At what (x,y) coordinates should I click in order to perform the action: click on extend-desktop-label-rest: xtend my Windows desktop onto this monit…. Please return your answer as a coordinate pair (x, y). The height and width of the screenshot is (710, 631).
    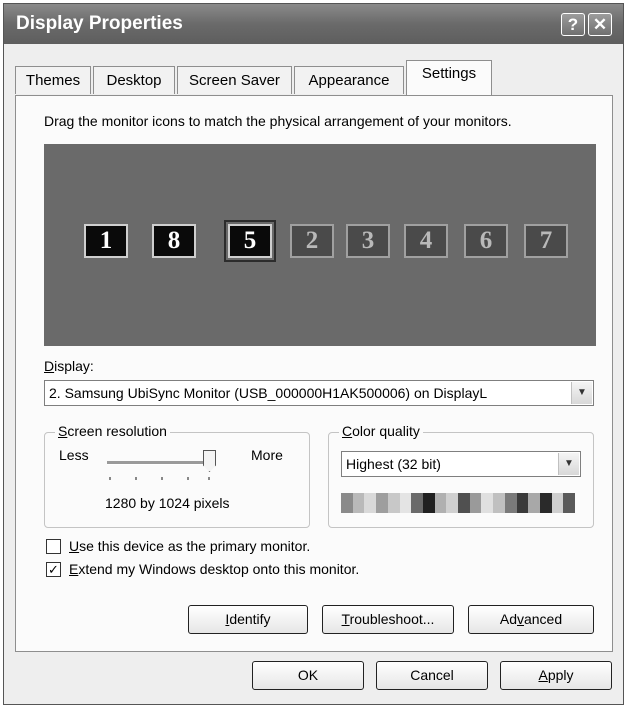
    Looking at the image, I should click on (219, 569).